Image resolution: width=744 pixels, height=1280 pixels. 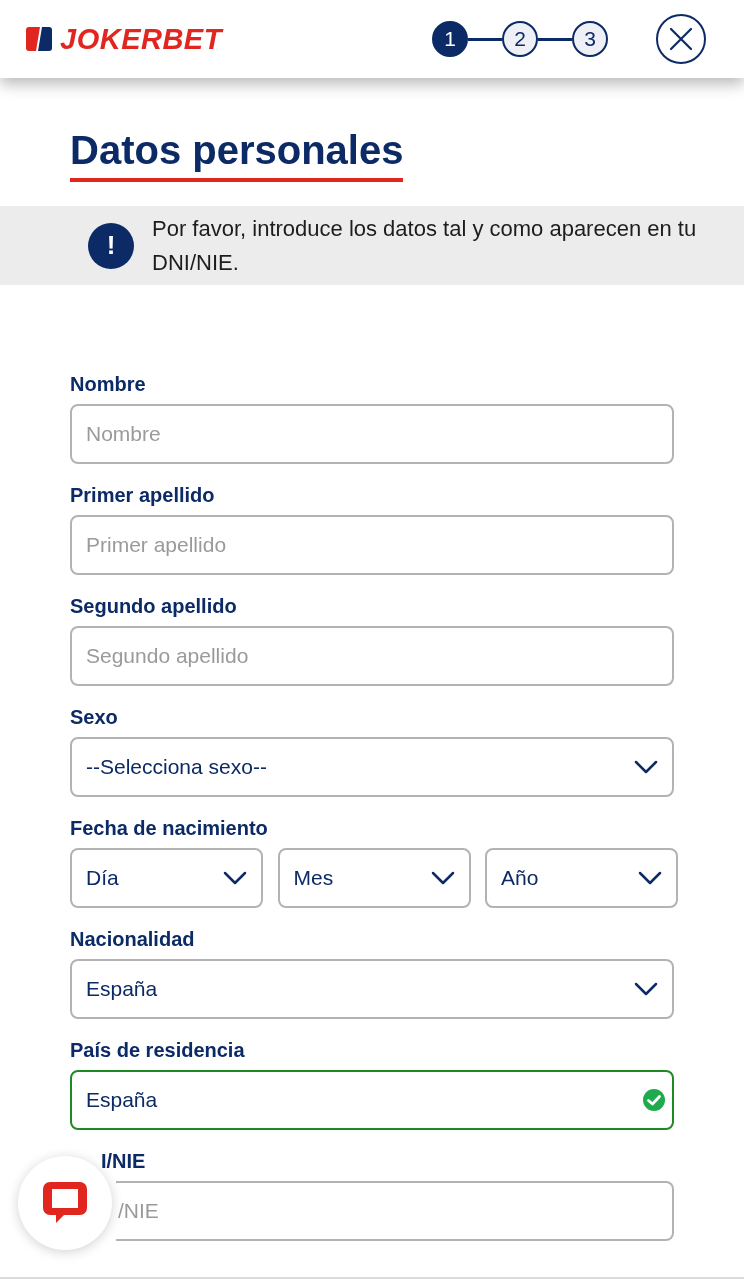 What do you see at coordinates (166, 878) in the screenshot?
I see `select-dropdown: Día` at bounding box center [166, 878].